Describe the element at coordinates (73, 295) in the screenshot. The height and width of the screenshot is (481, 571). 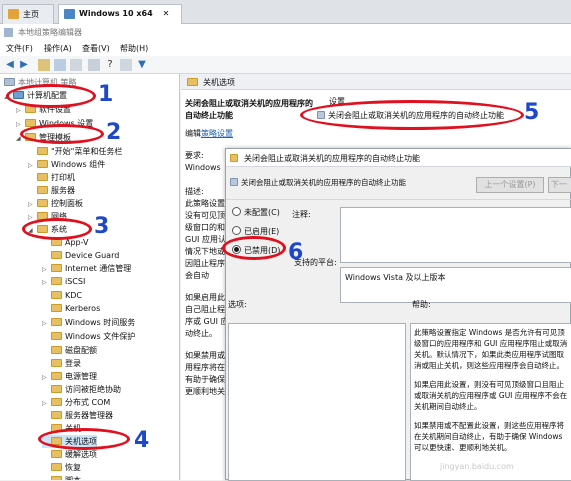
I see `tree-item-label: KDC` at that location.